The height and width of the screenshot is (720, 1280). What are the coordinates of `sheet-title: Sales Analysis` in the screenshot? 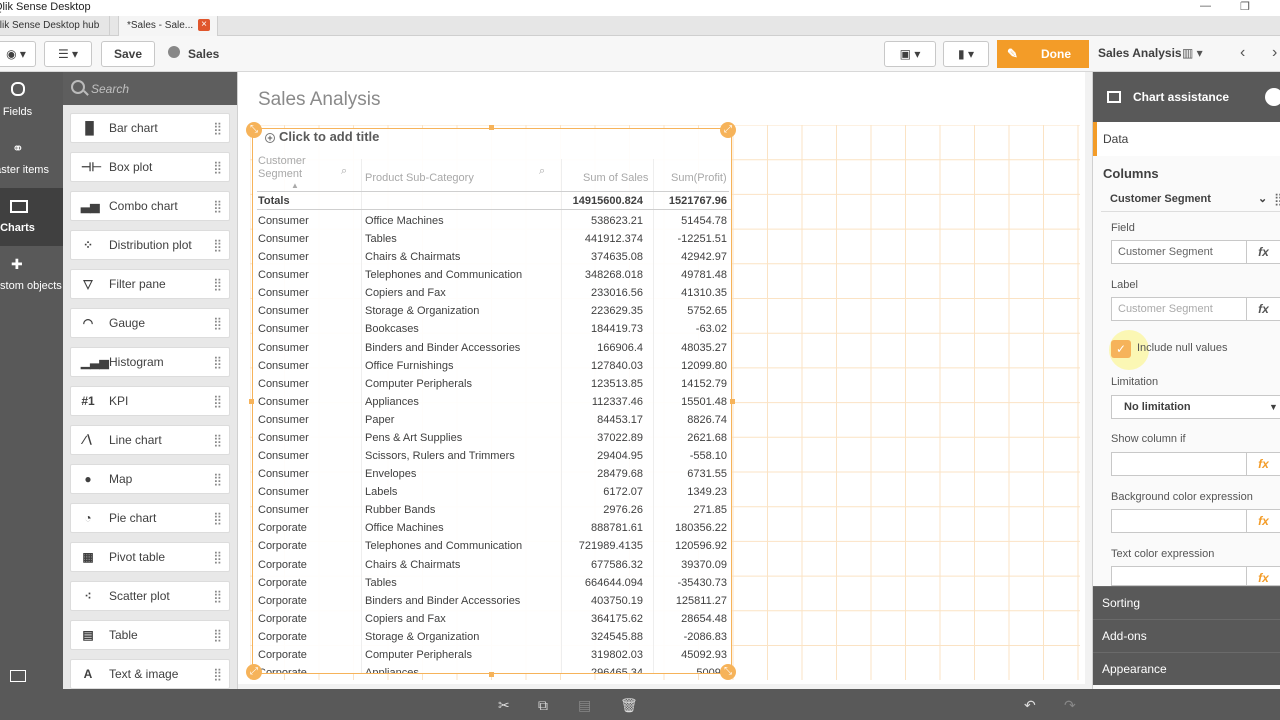 It's located at (319, 100).